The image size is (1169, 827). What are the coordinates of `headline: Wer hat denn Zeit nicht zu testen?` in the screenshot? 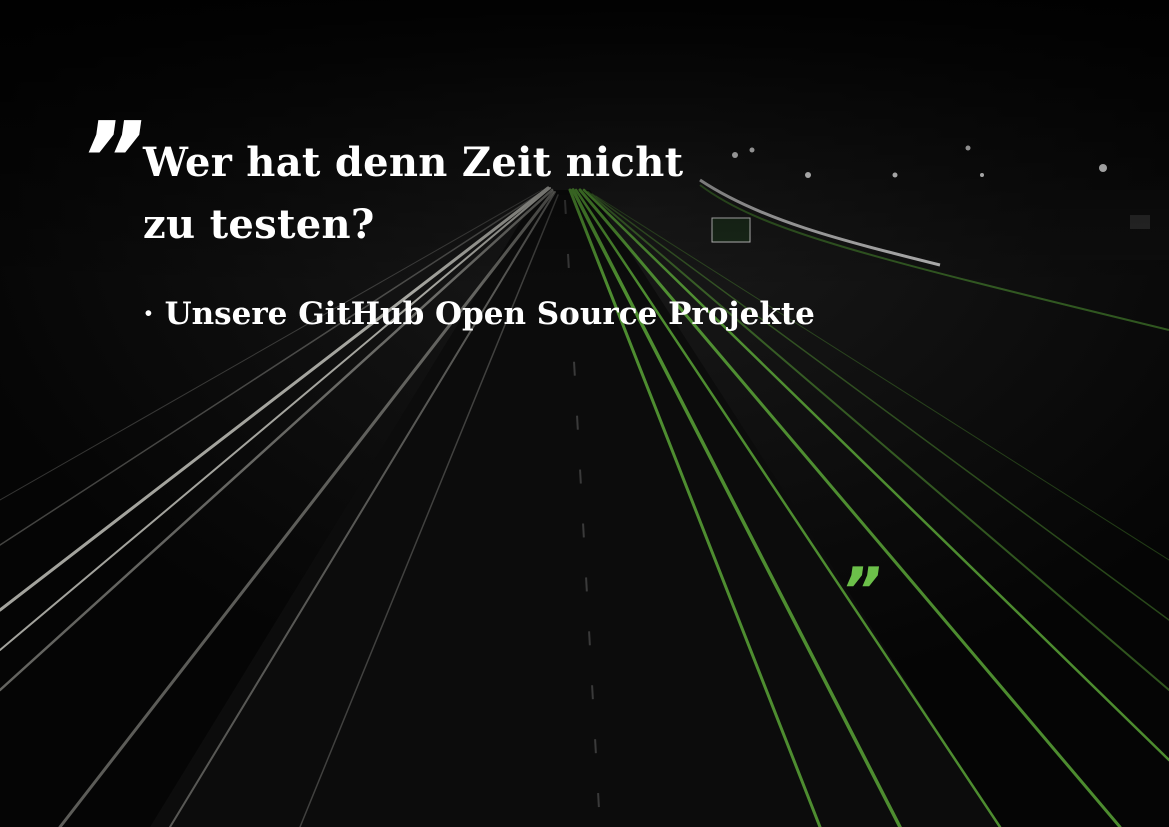 It's located at (413, 194).